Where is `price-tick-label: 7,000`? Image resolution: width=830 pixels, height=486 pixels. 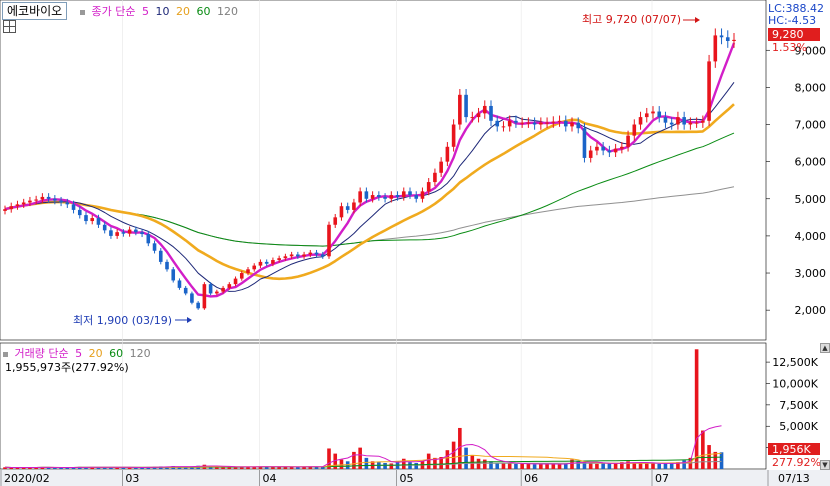 price-tick-label: 7,000 is located at coordinates (811, 125).